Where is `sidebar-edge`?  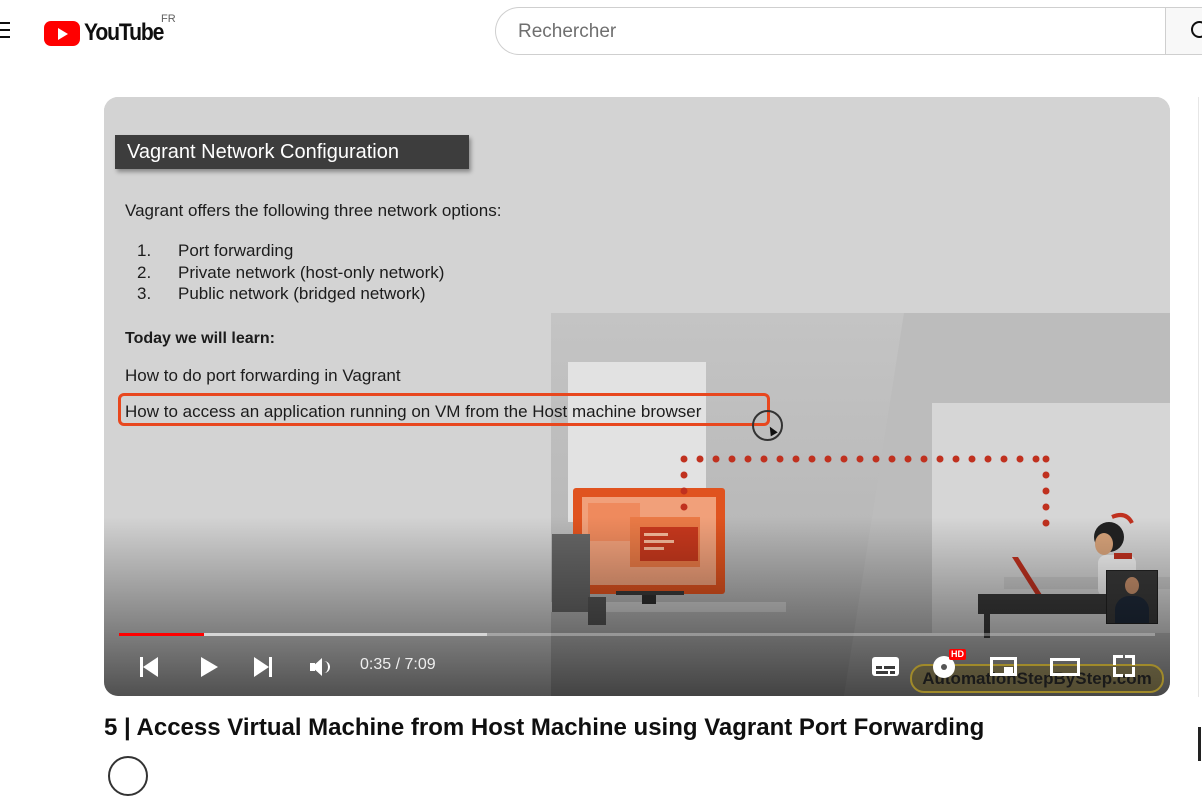 sidebar-edge is located at coordinates (1200, 397).